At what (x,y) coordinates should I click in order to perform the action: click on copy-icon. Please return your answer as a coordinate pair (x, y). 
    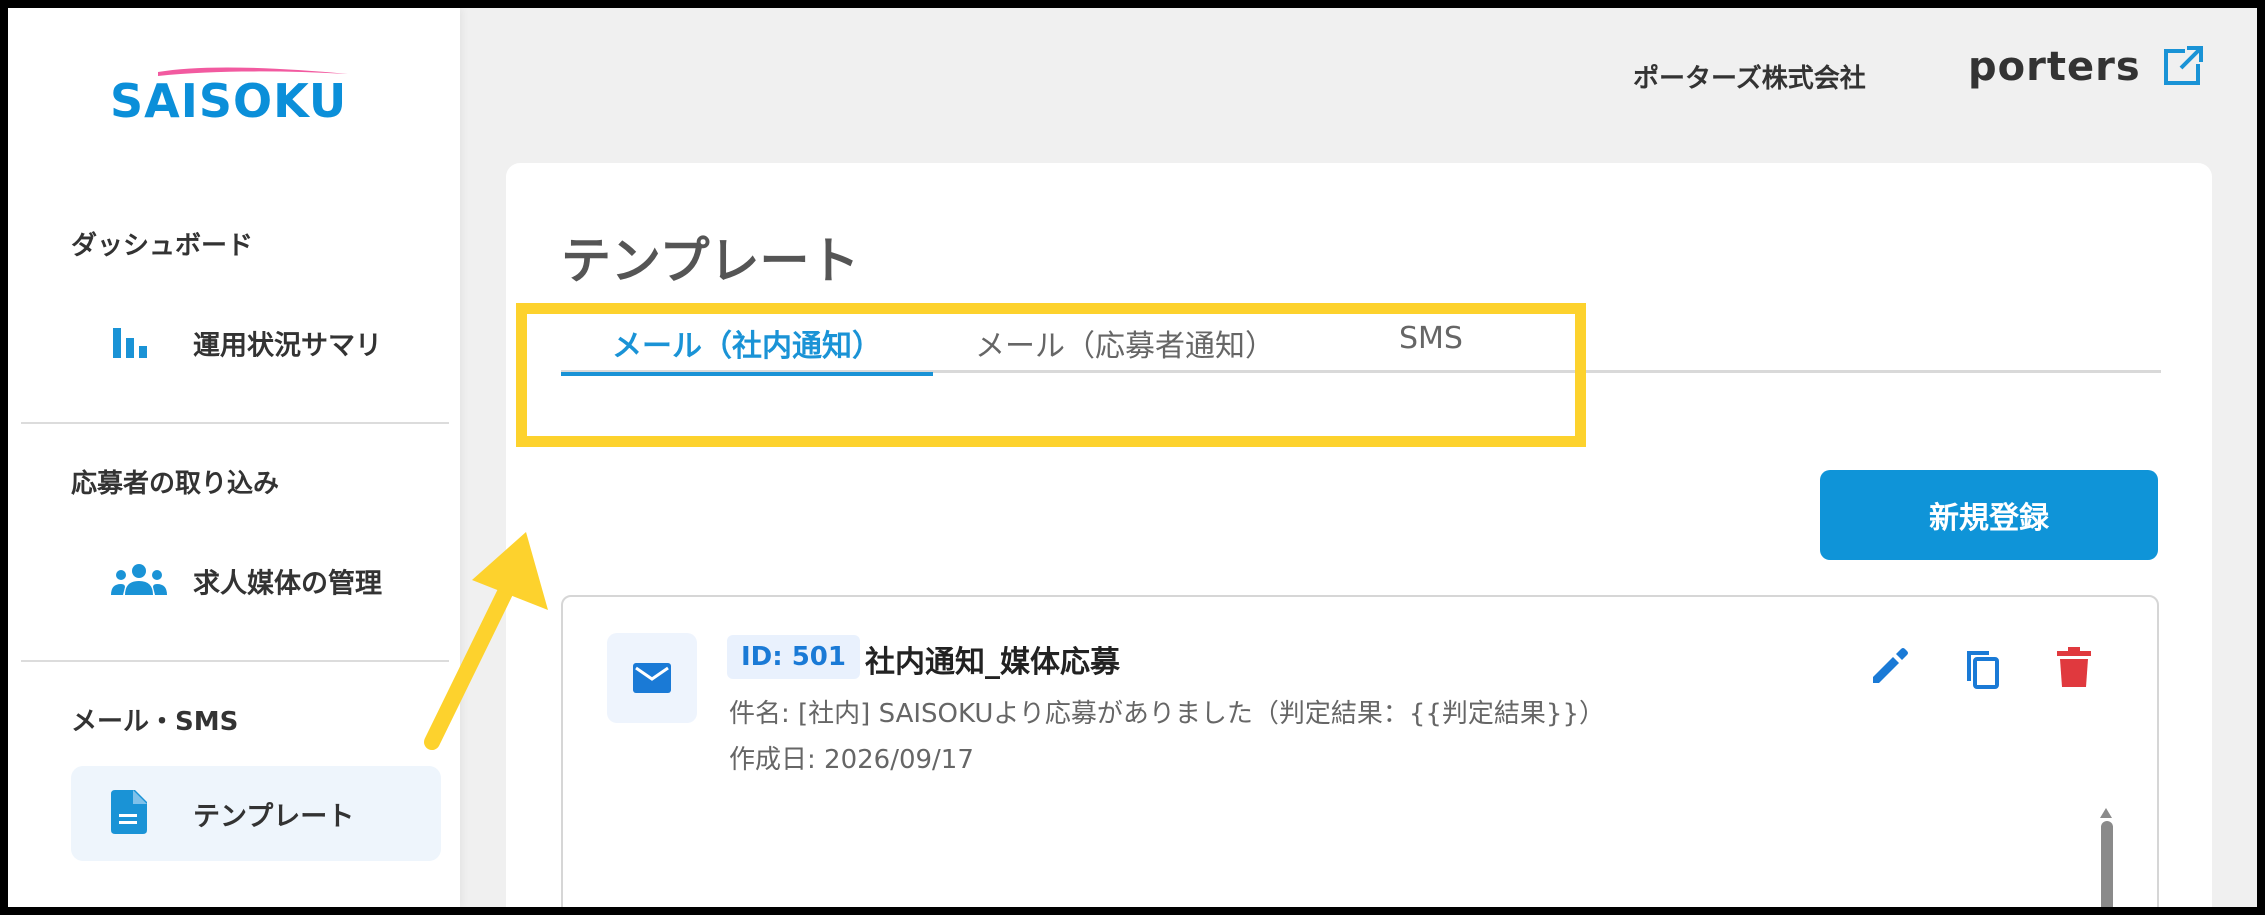
    Looking at the image, I should click on (1982, 670).